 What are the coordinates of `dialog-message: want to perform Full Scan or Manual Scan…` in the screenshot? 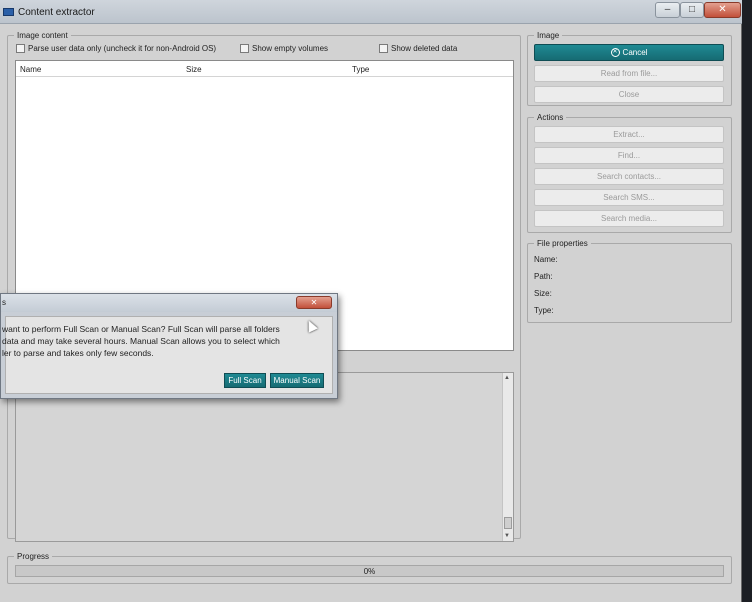 It's located at (141, 341).